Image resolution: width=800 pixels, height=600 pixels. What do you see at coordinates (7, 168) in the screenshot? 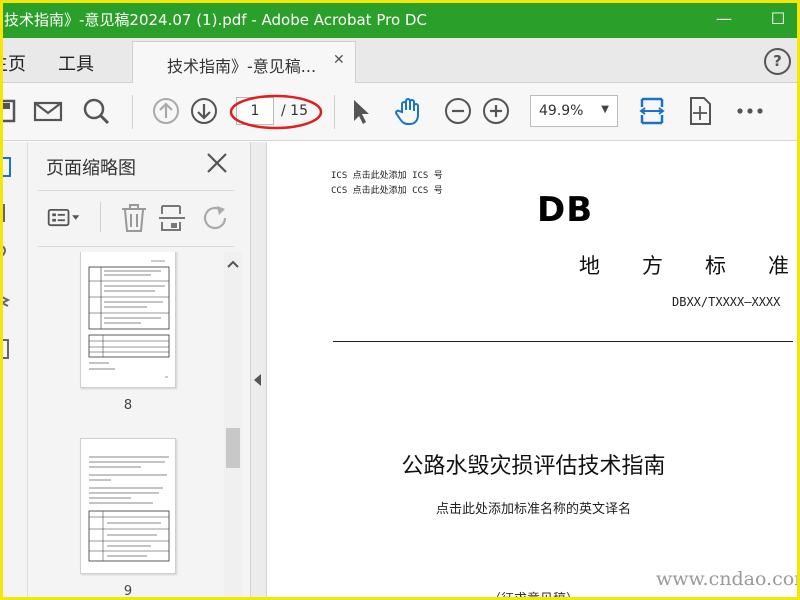
I see `page-thumbnails-icon` at bounding box center [7, 168].